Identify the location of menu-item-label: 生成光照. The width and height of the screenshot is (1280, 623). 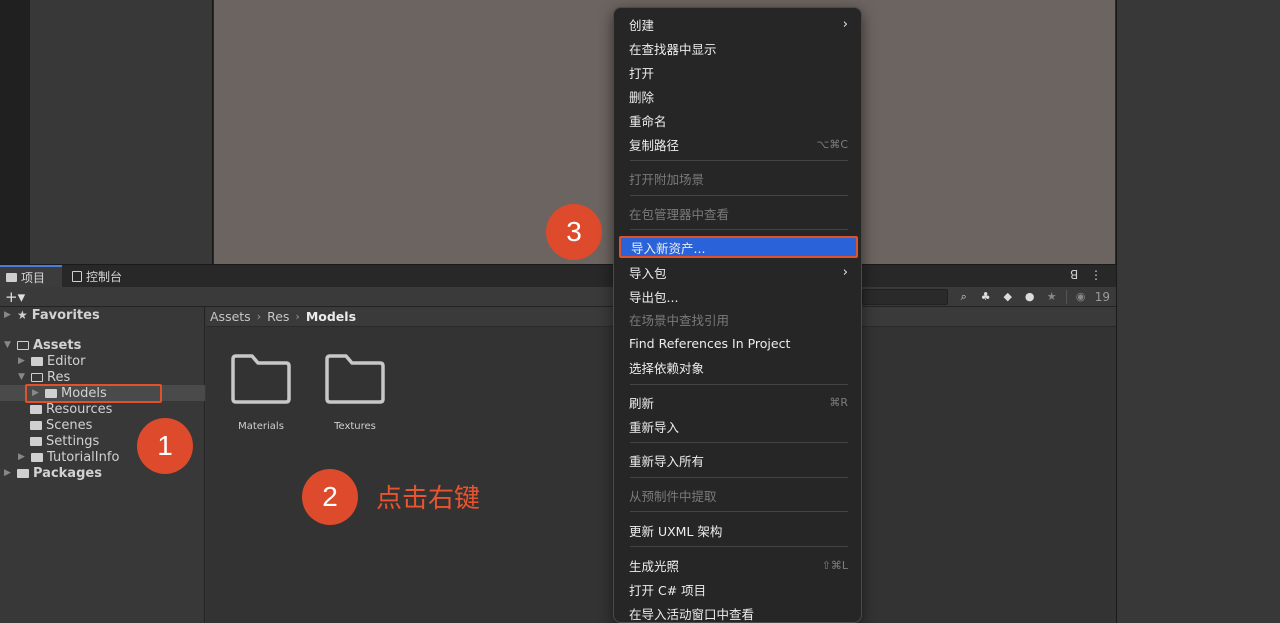
(654, 566).